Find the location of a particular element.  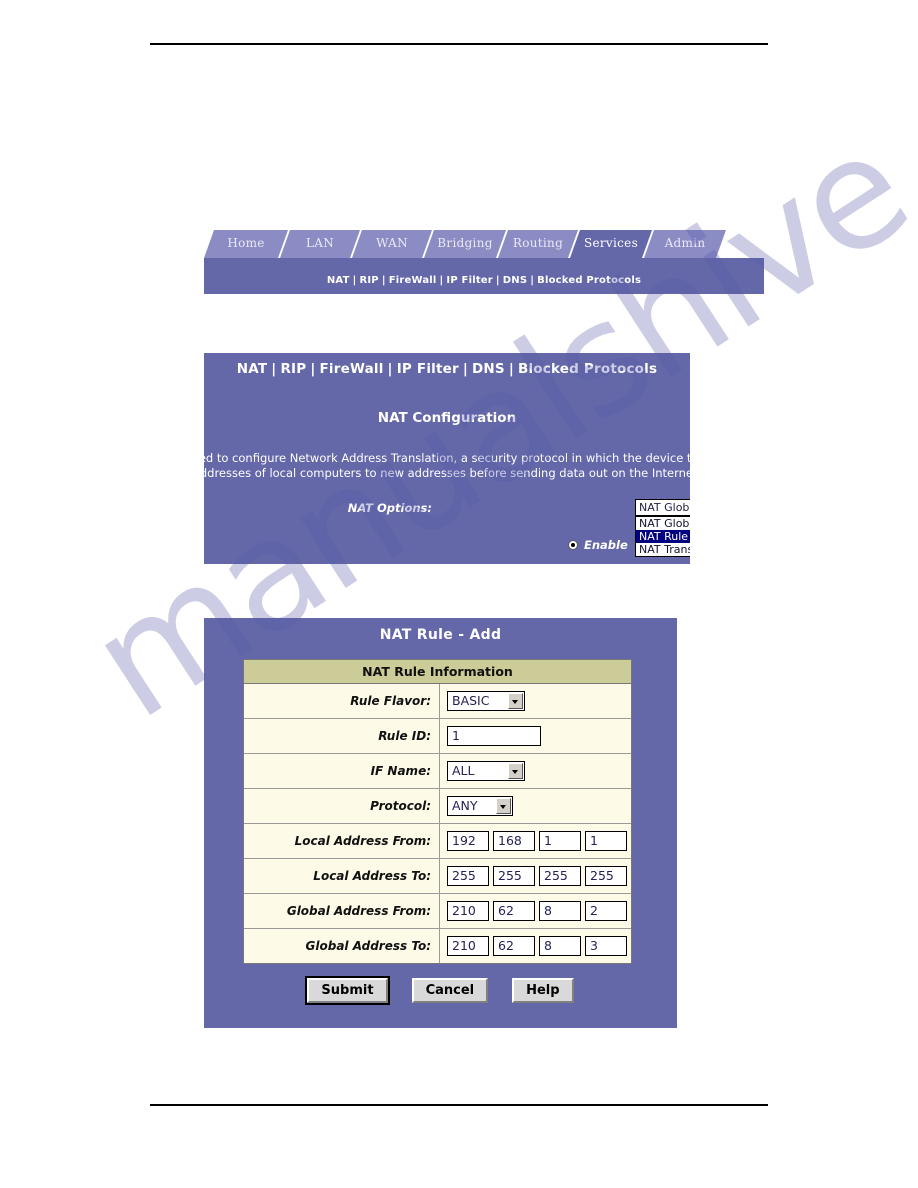

table-row: IF Name: ALL is located at coordinates (437, 771).